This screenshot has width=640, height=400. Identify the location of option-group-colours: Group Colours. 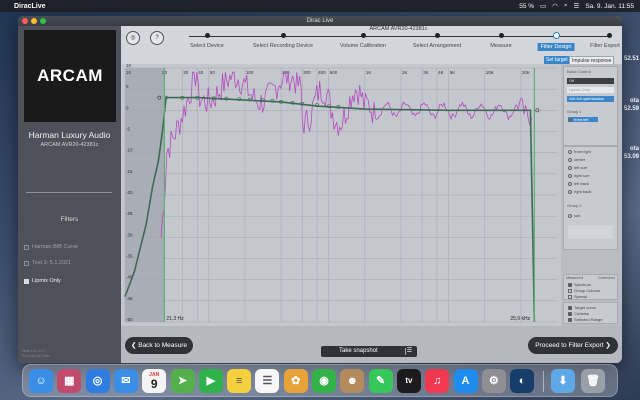
(584, 290).